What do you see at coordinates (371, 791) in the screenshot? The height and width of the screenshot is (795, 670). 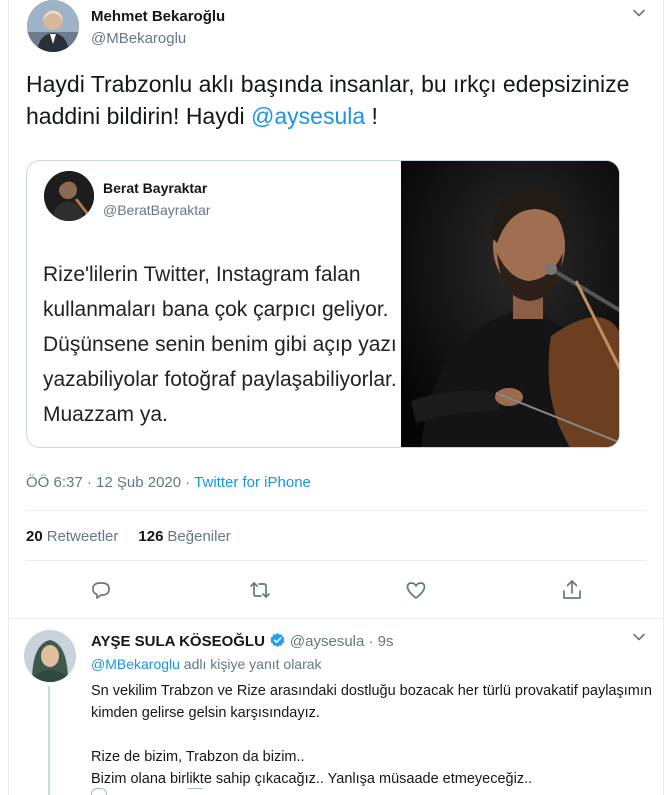 I see `reply-actions` at bounding box center [371, 791].